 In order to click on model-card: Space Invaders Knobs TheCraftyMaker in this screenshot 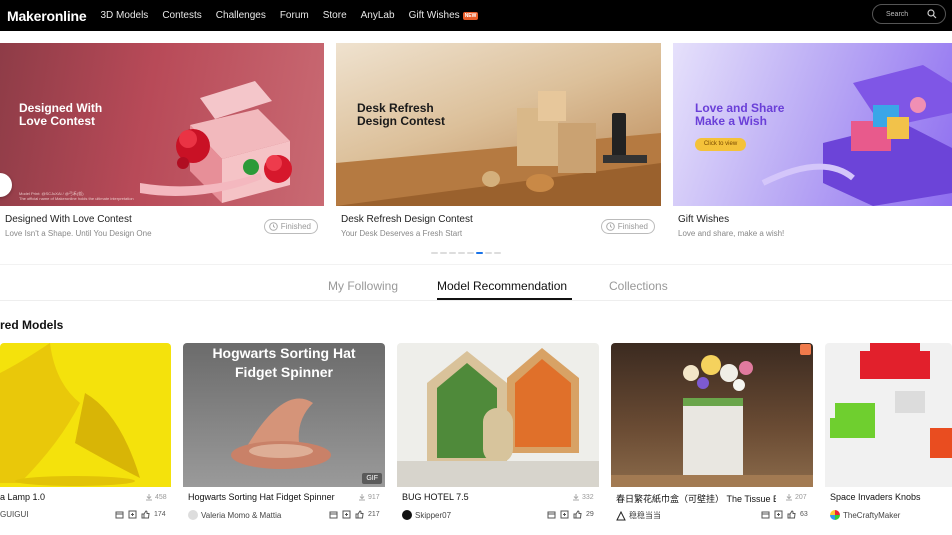, I will do `click(888, 439)`.